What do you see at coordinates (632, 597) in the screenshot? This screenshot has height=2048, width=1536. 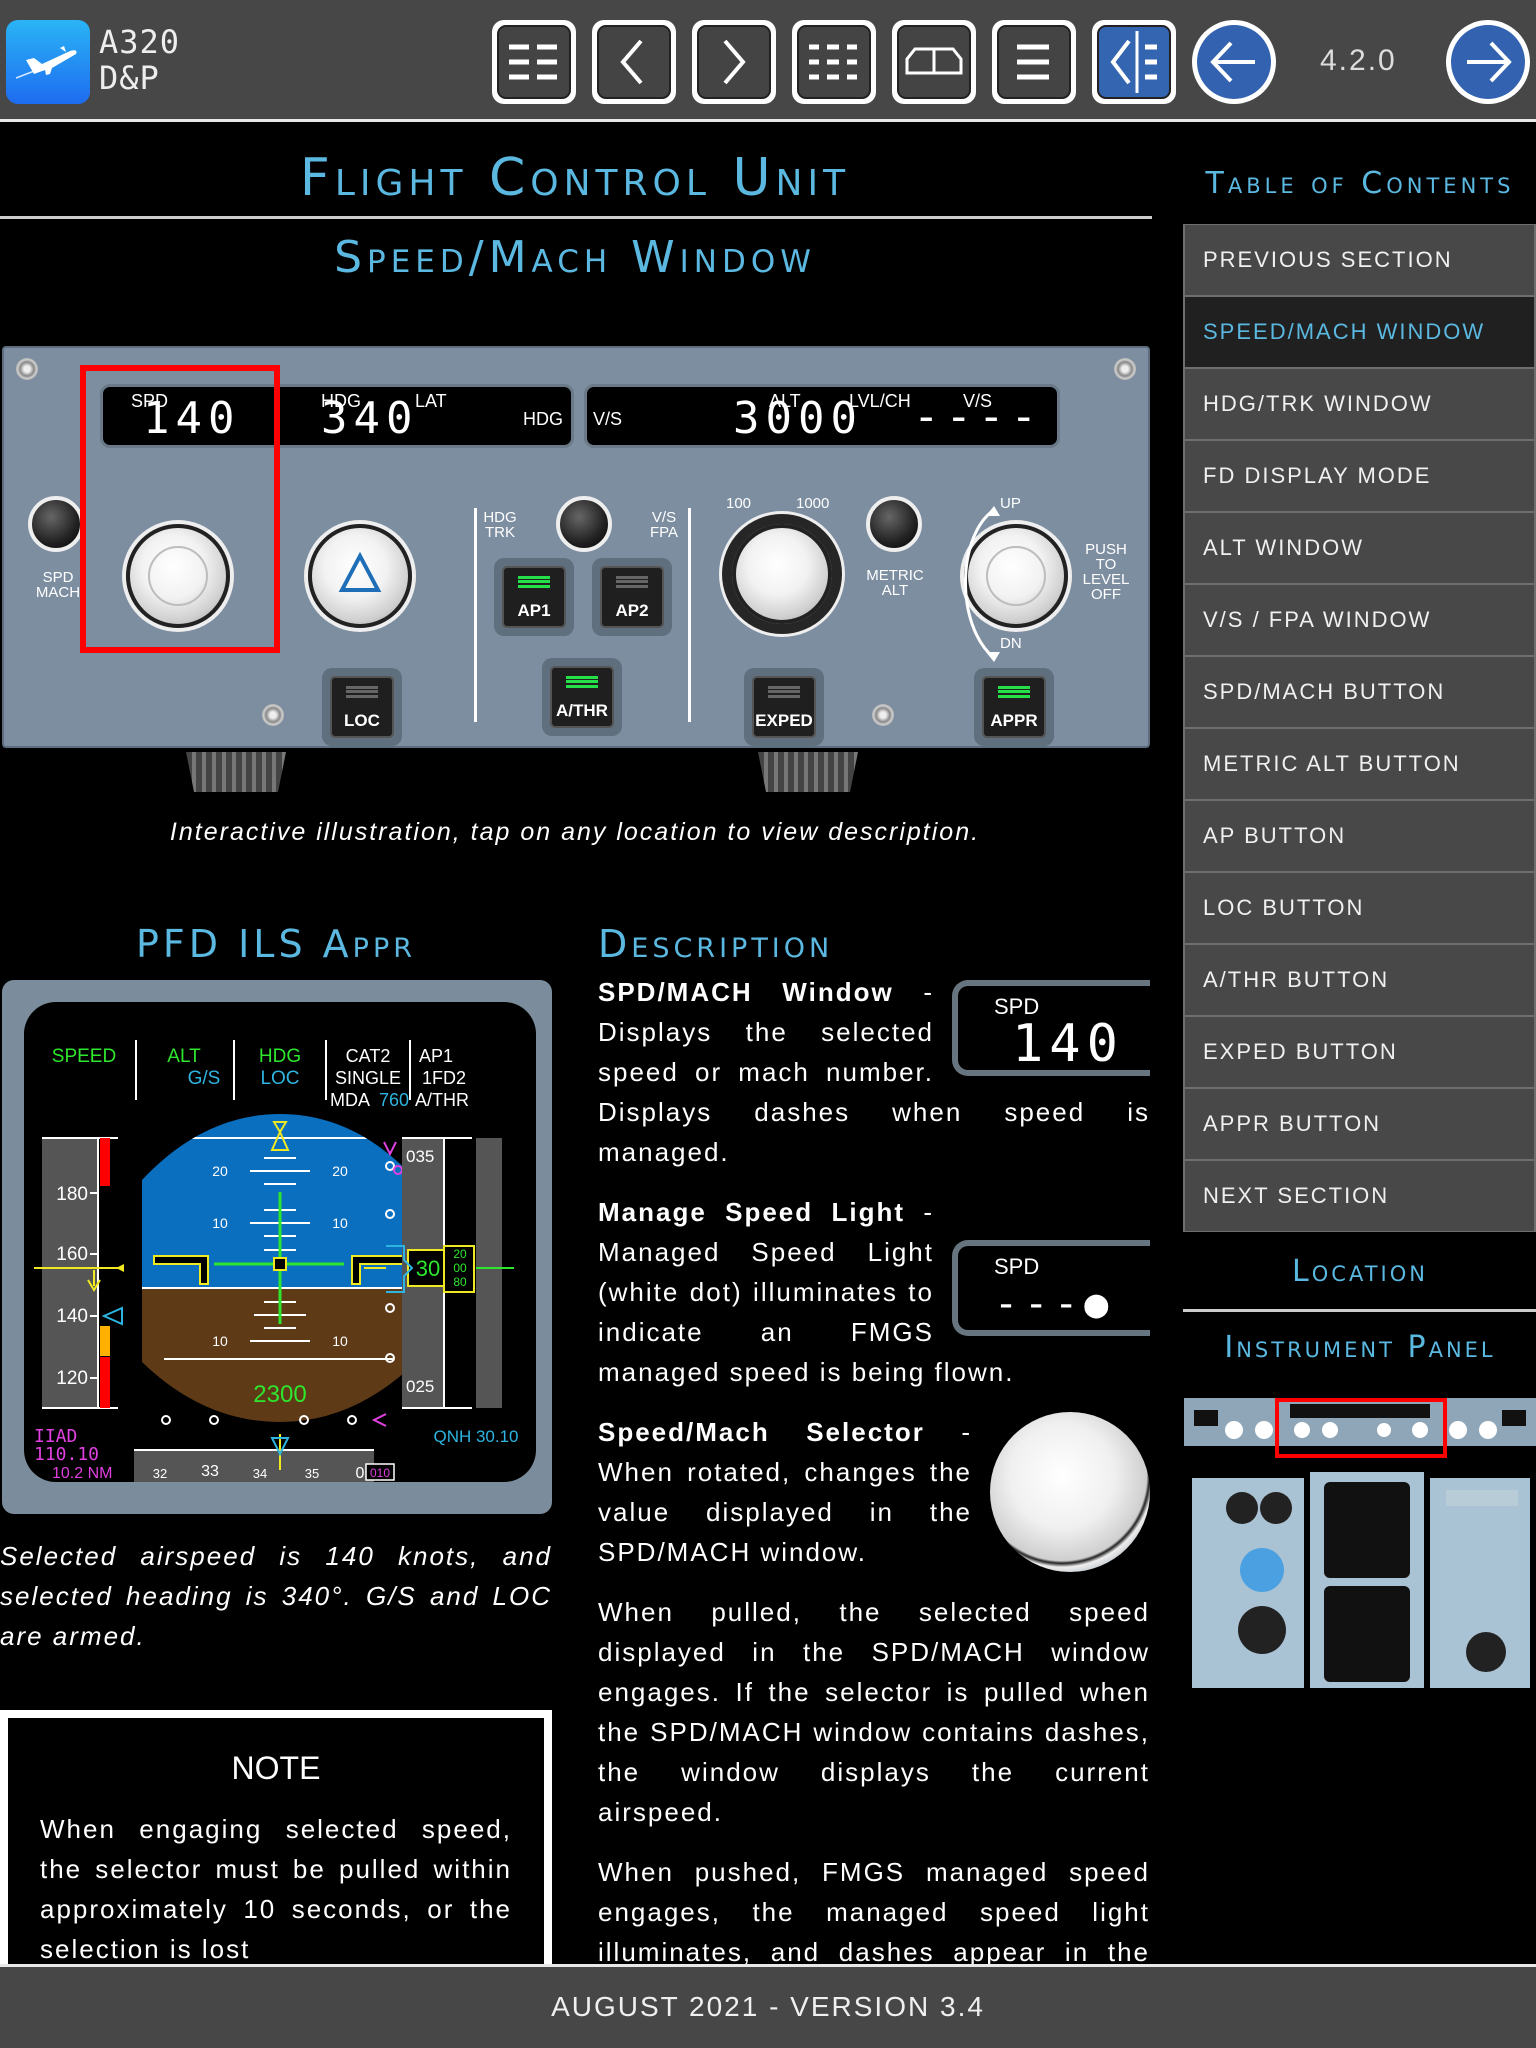 I see `ap2-button: AP2` at bounding box center [632, 597].